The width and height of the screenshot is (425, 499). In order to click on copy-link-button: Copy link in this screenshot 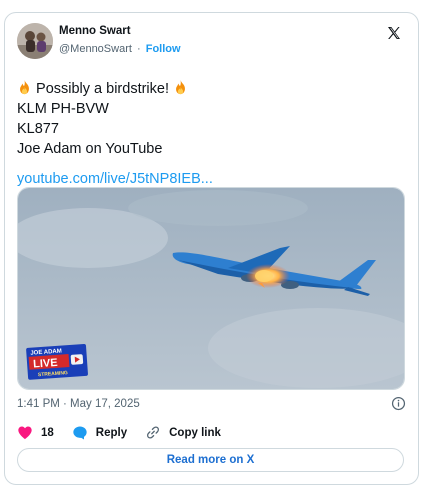, I will do `click(183, 432)`.